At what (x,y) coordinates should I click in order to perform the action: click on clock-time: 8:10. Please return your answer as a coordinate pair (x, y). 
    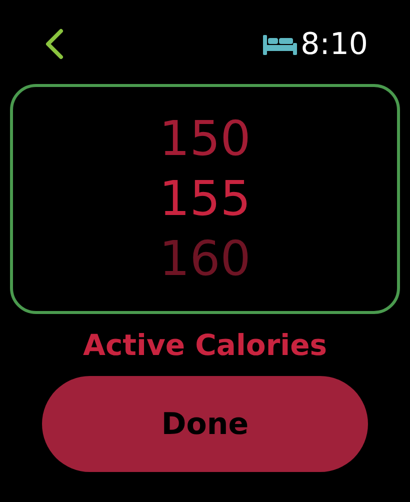
    Looking at the image, I should click on (334, 44).